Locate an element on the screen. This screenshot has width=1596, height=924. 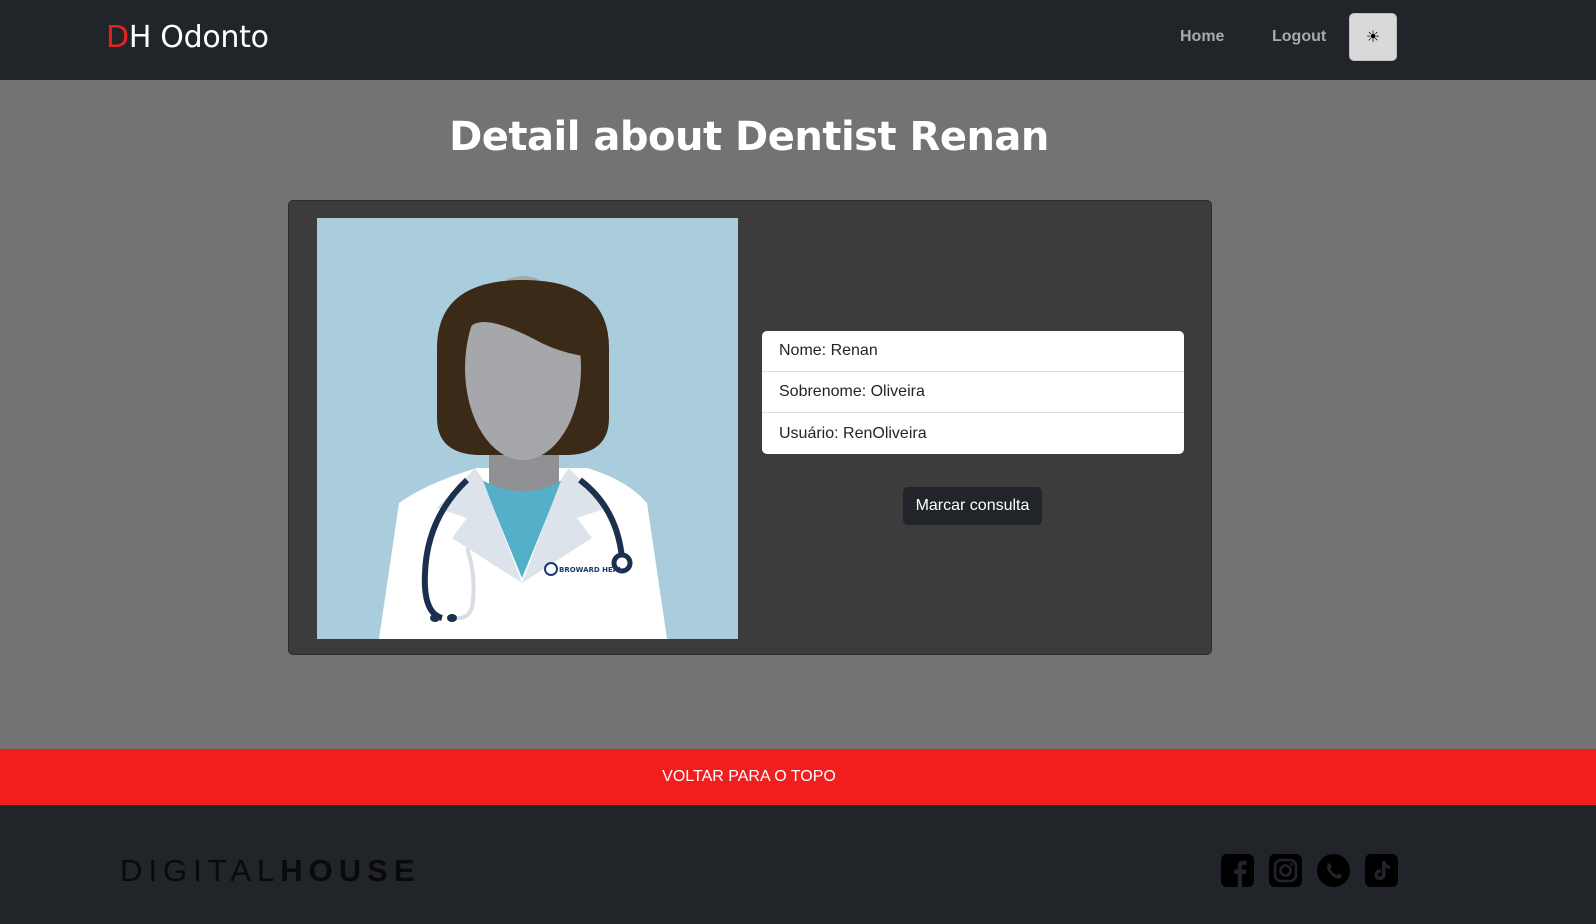
detail-username: Usuário: RenOliveira is located at coordinates (853, 433).